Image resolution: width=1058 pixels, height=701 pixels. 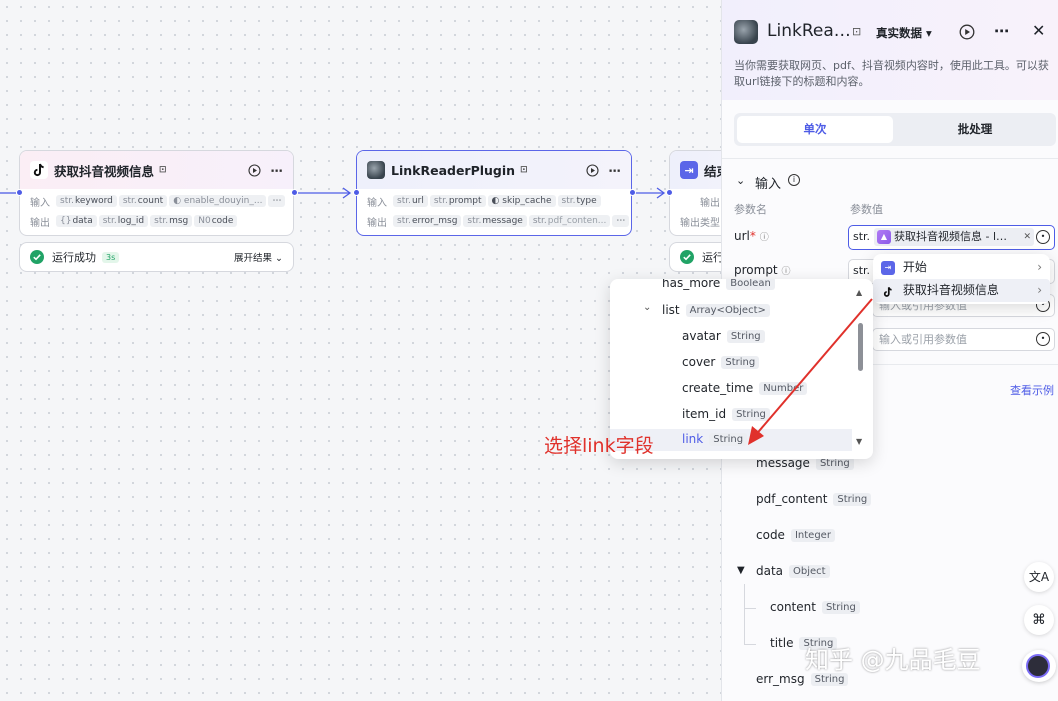 What do you see at coordinates (768, 184) in the screenshot?
I see `input-section-title: 输入` at bounding box center [768, 184].